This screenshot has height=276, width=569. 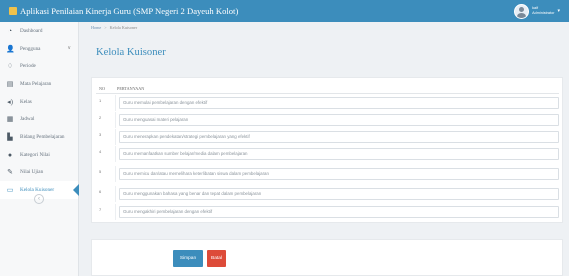 I want to click on table-header: NO PERTANYAAN, so click(x=327, y=89).